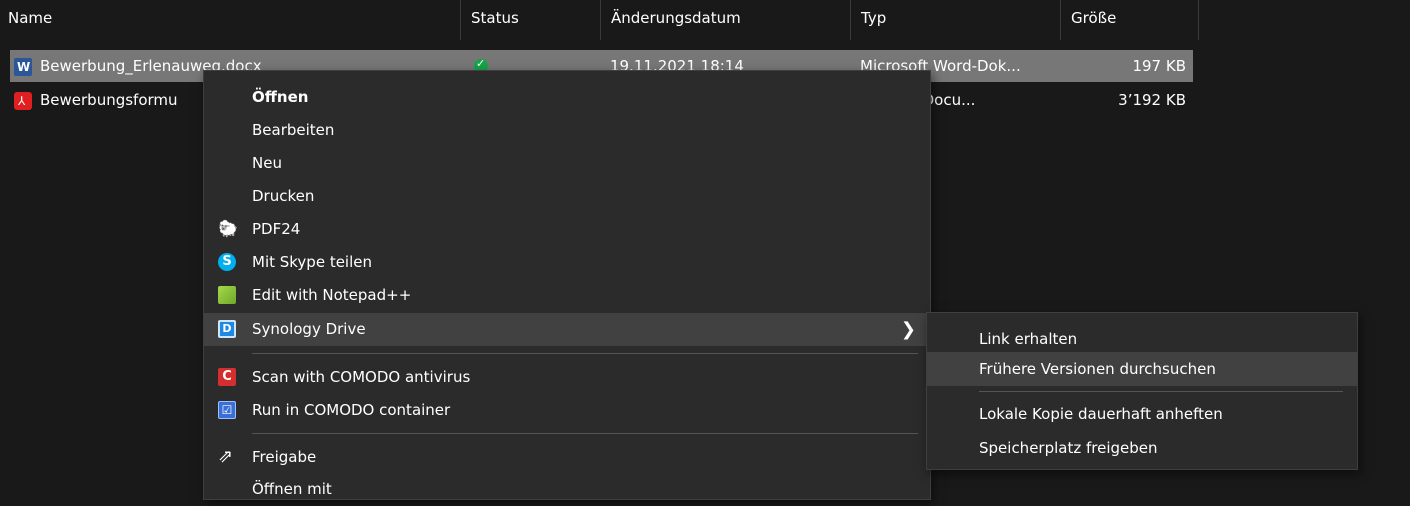 The width and height of the screenshot is (1410, 506). What do you see at coordinates (226, 456) in the screenshot?
I see `share-icon: ⇗` at bounding box center [226, 456].